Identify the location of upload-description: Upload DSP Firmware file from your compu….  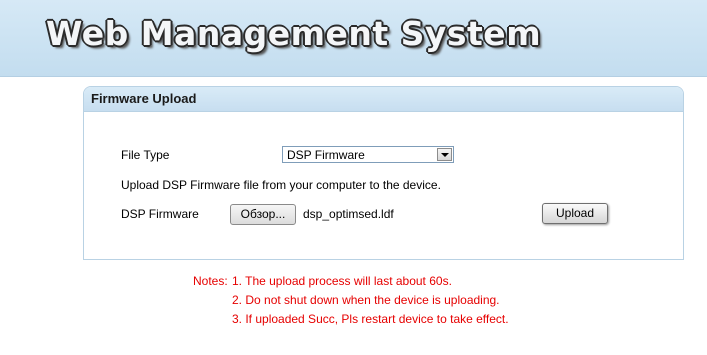
(281, 185).